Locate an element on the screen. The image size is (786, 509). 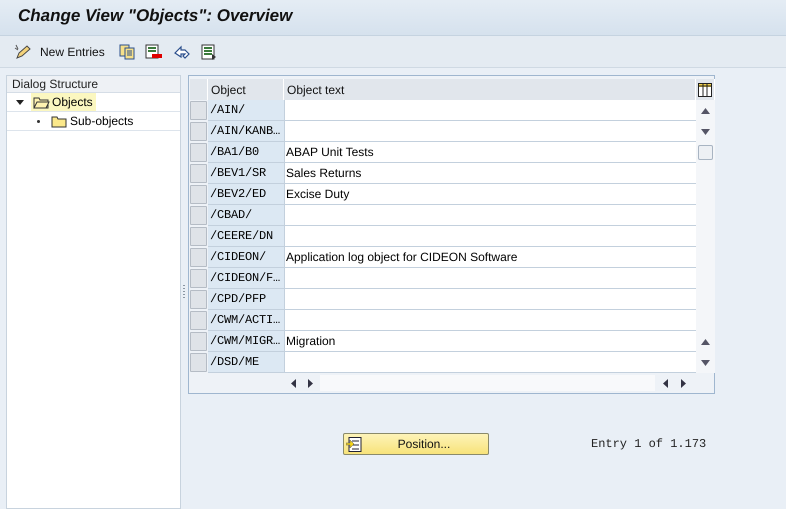
table-cell: /CBAD/ is located at coordinates (246, 215).